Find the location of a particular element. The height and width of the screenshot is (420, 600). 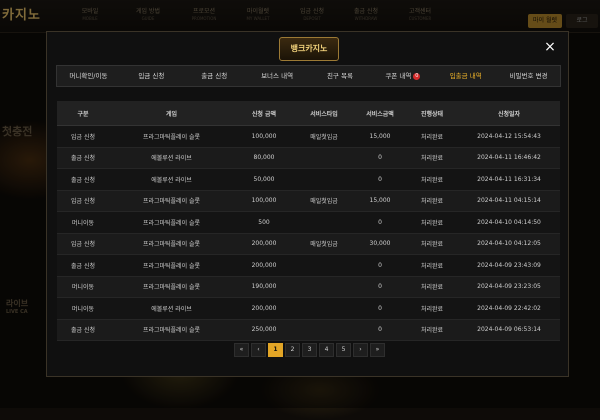

modal-header: 뱅크카지노 × is located at coordinates (307, 48).